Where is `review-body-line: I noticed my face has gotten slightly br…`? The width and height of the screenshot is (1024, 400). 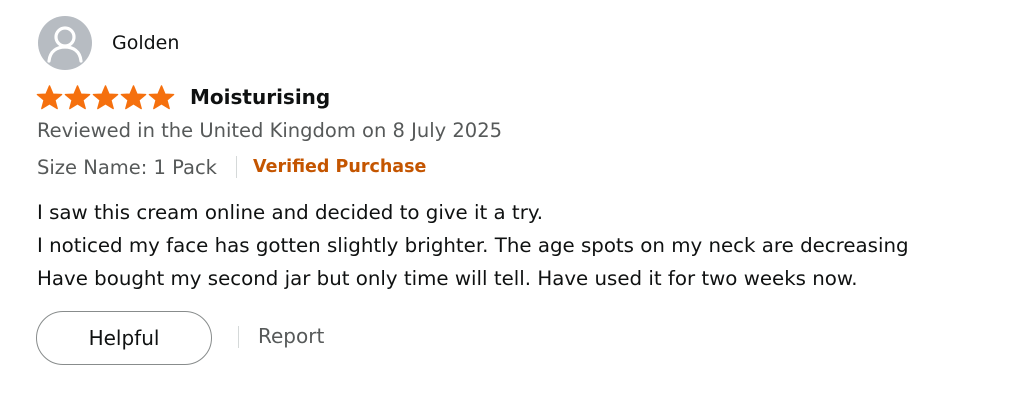
review-body-line: I noticed my face has gotten slightly br… is located at coordinates (473, 245).